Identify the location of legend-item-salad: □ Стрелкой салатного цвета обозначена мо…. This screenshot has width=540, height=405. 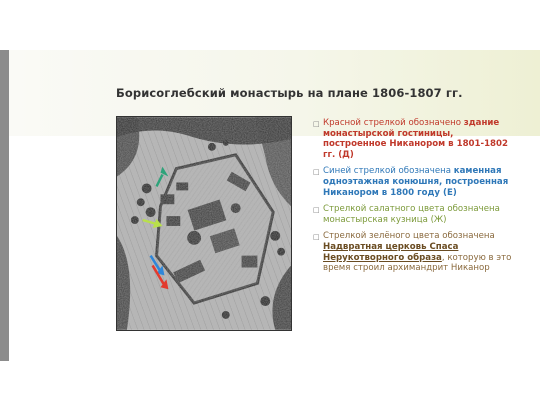
(413, 214).